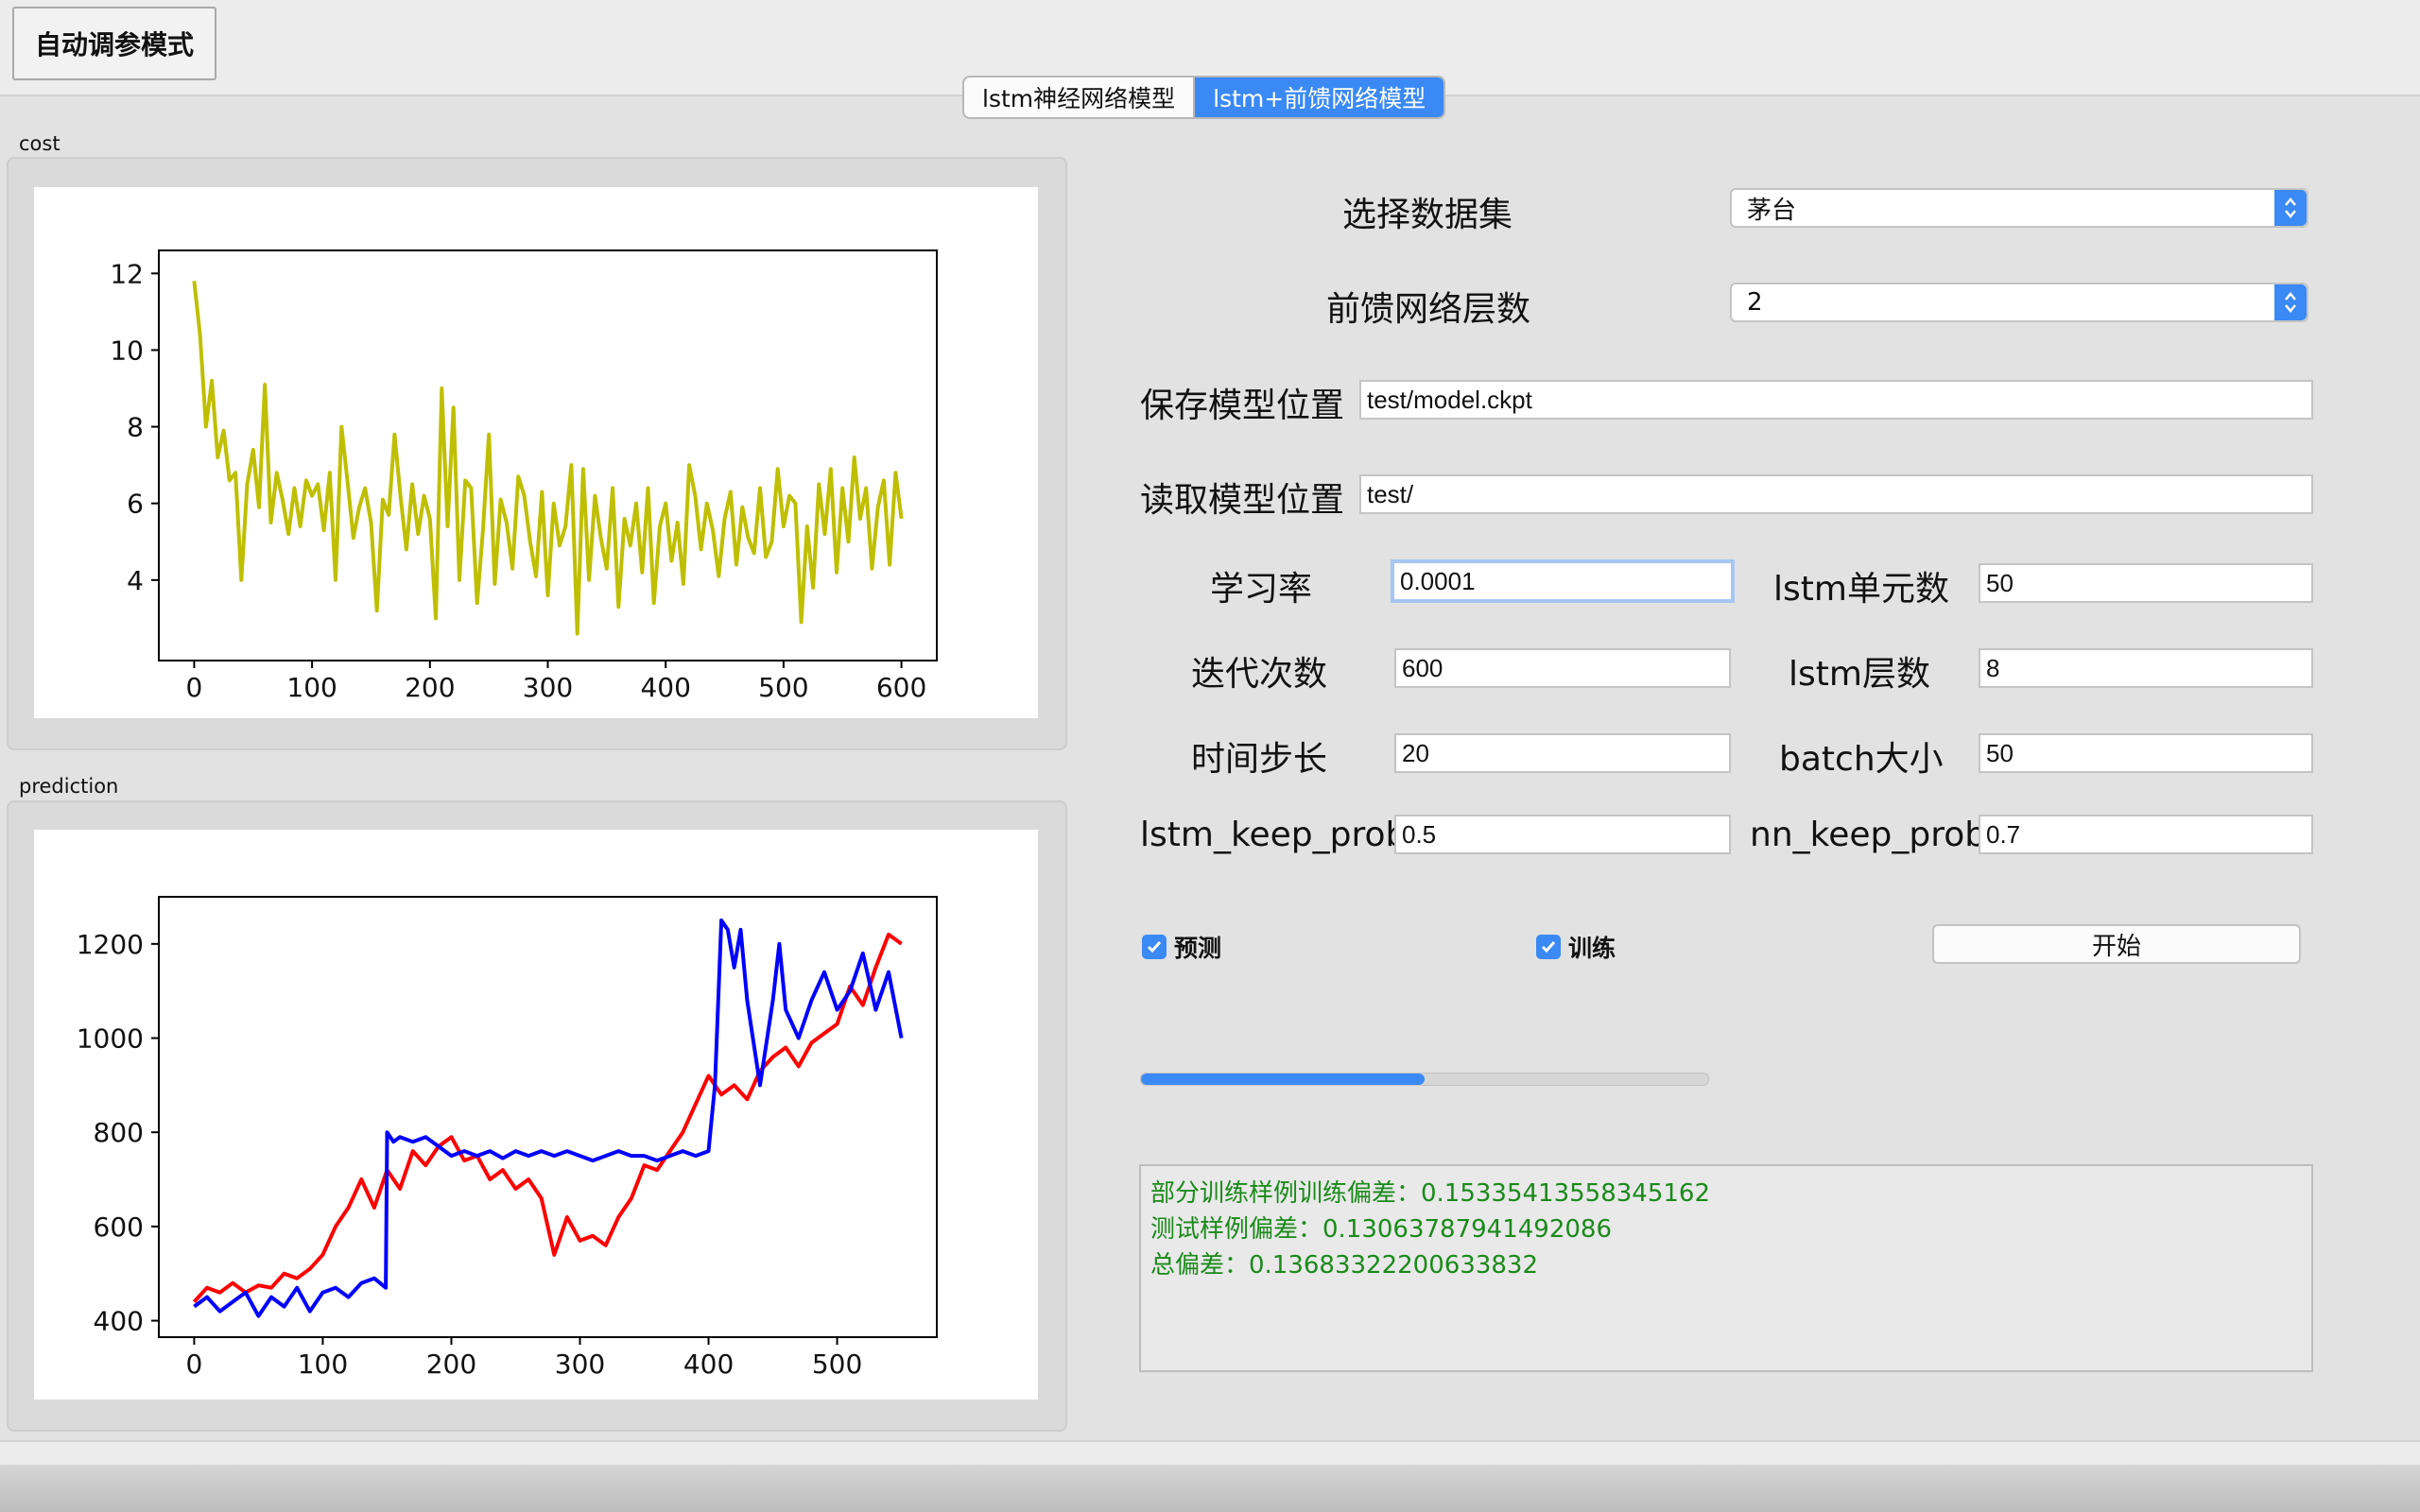 The width and height of the screenshot is (2420, 1512). What do you see at coordinates (1868, 835) in the screenshot?
I see `nn-keep-prob-label: nn_keep_prob` at bounding box center [1868, 835].